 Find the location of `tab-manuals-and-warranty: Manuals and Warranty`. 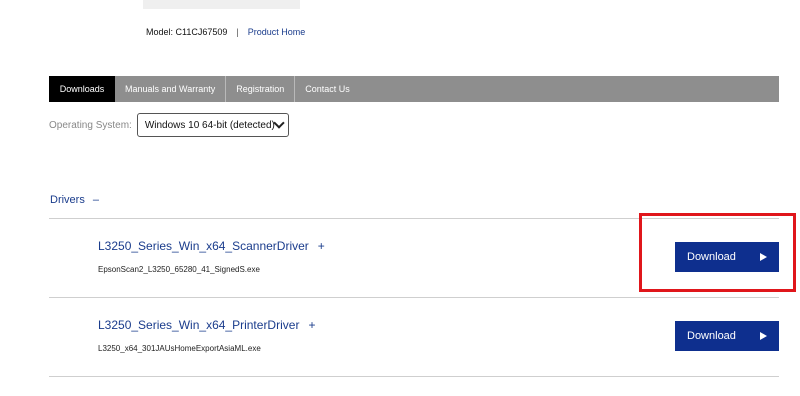

tab-manuals-and-warranty: Manuals and Warranty is located at coordinates (171, 89).